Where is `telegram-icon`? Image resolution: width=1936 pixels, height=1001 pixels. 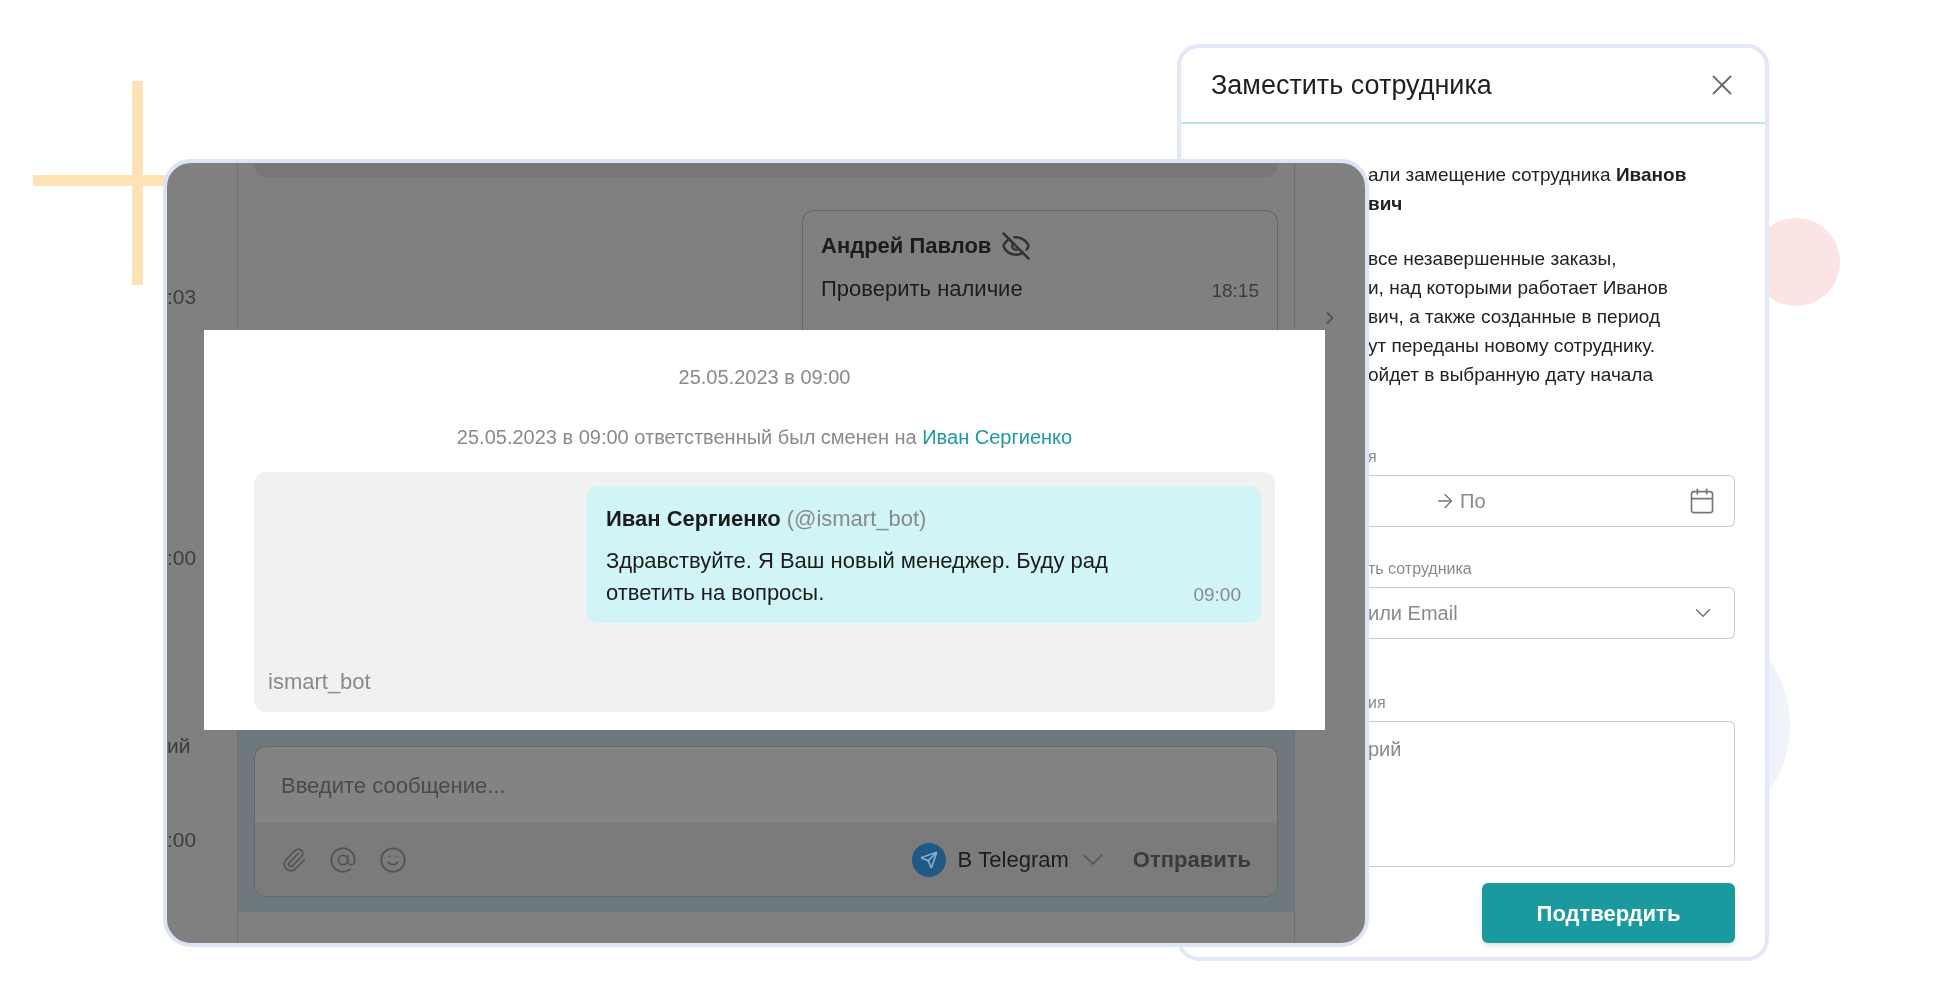
telegram-icon is located at coordinates (928, 859).